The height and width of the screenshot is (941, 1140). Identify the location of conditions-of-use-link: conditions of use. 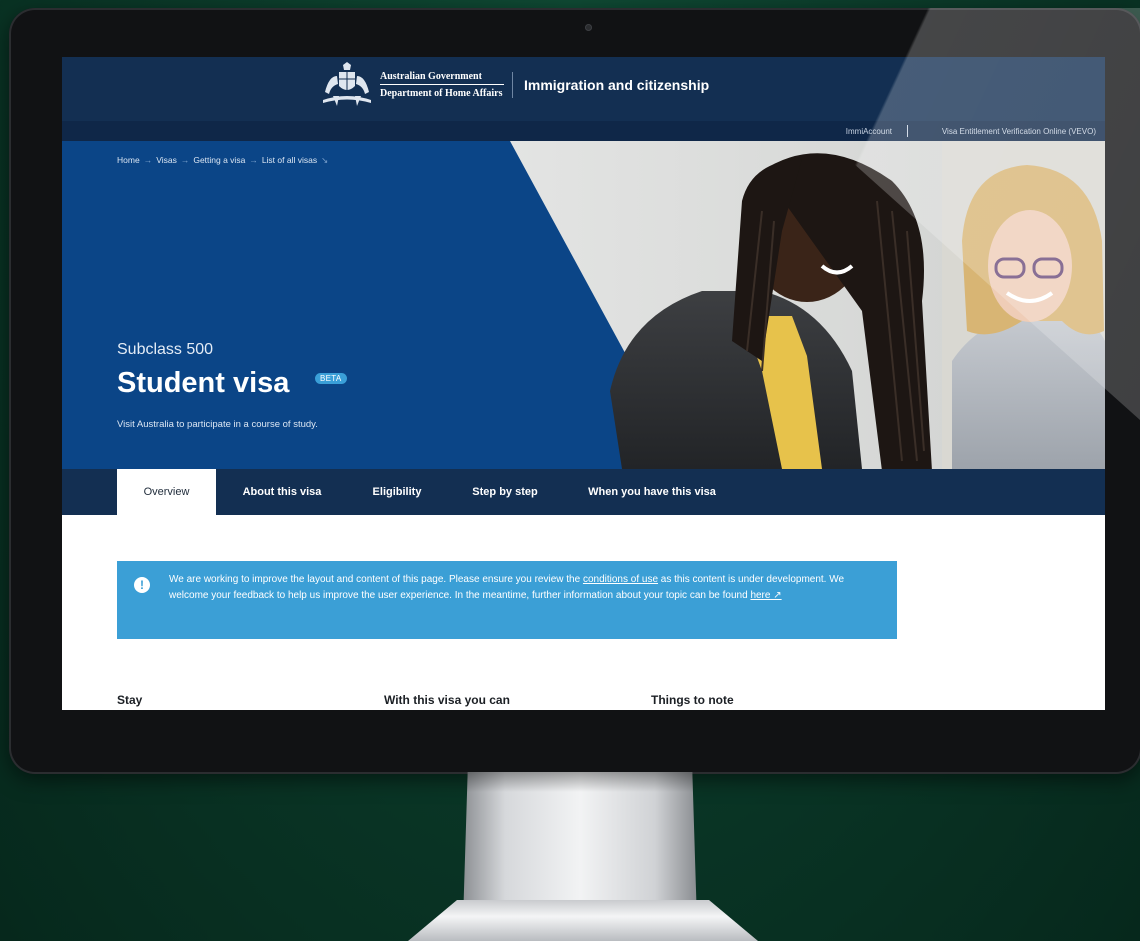
(620, 579).